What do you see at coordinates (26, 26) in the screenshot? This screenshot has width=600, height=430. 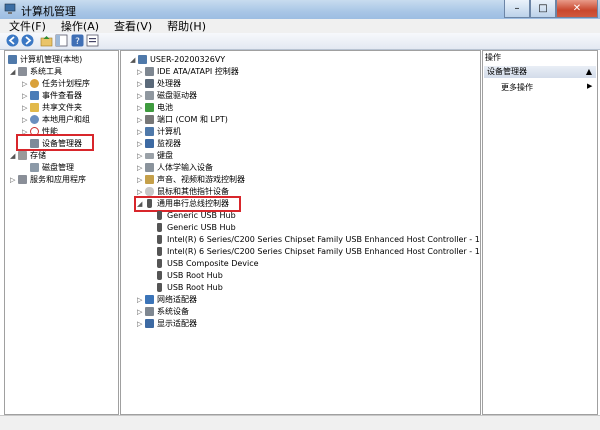 I see `menu-file: 文件(F)` at bounding box center [26, 26].